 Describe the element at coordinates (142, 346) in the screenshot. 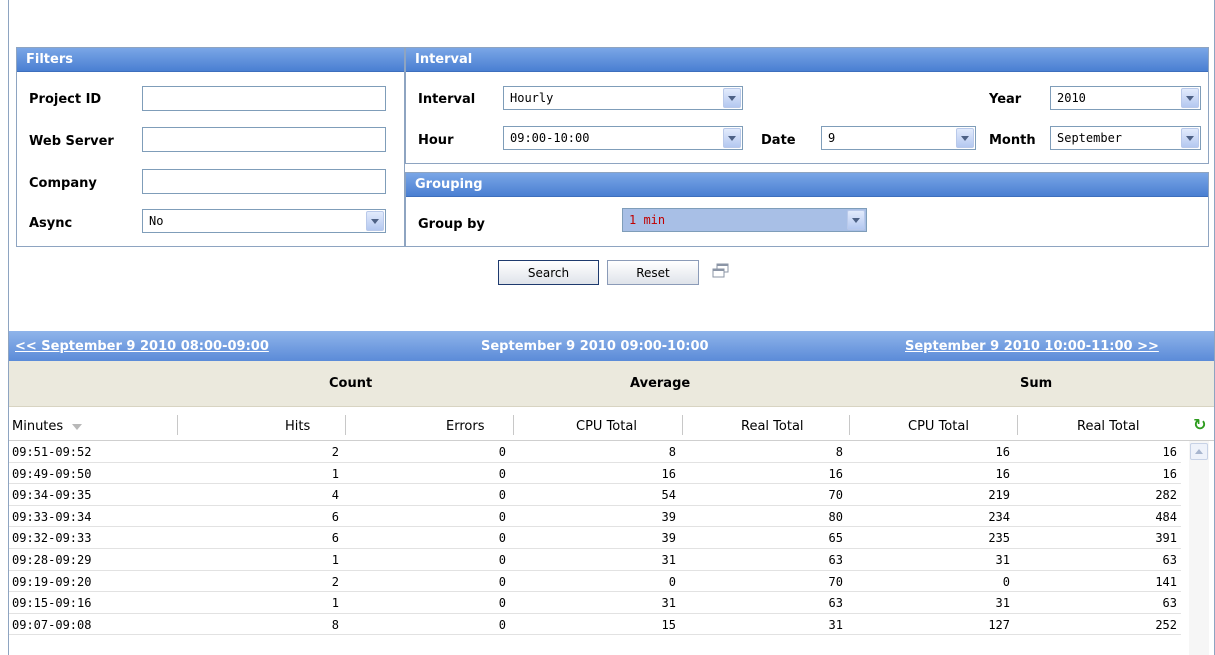

I see `prev-period-link: << September 9 2010 08:00-09:00` at that location.